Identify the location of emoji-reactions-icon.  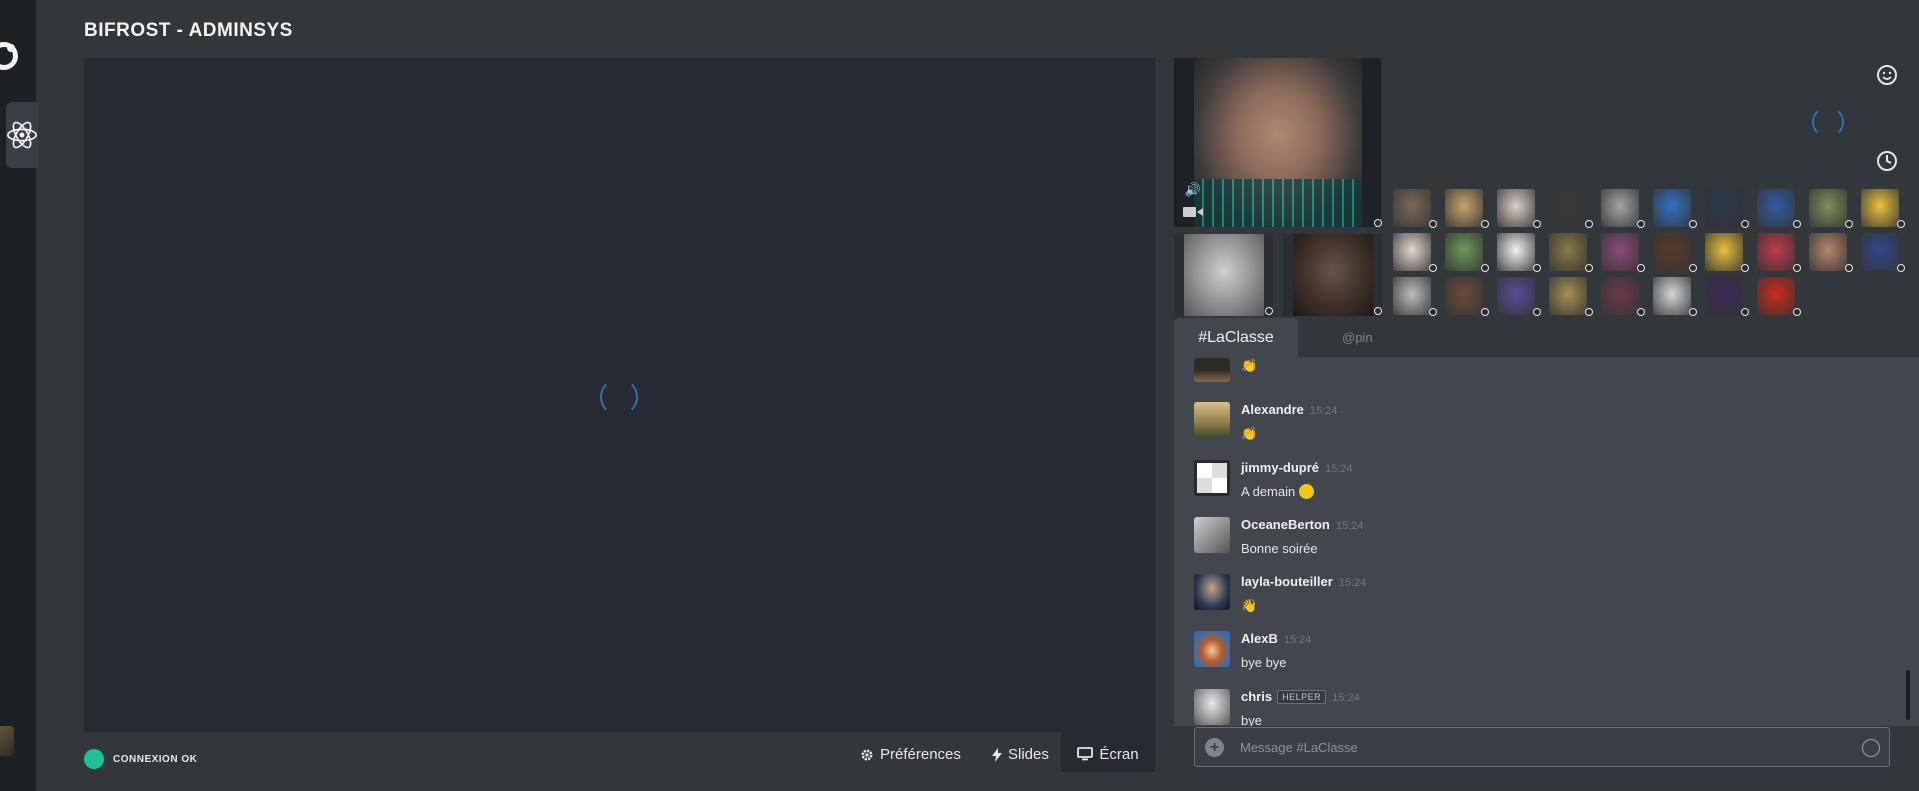
(1887, 75).